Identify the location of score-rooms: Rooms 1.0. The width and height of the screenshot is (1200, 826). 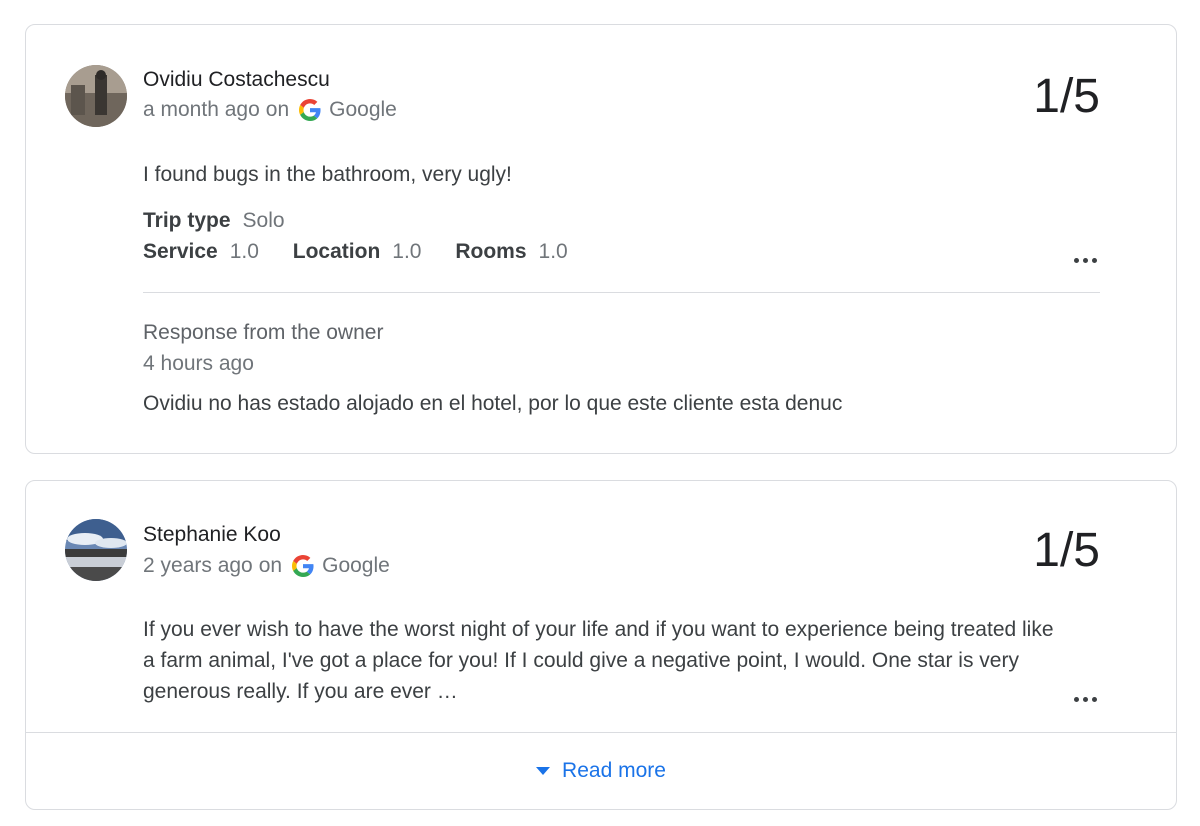
(511, 251).